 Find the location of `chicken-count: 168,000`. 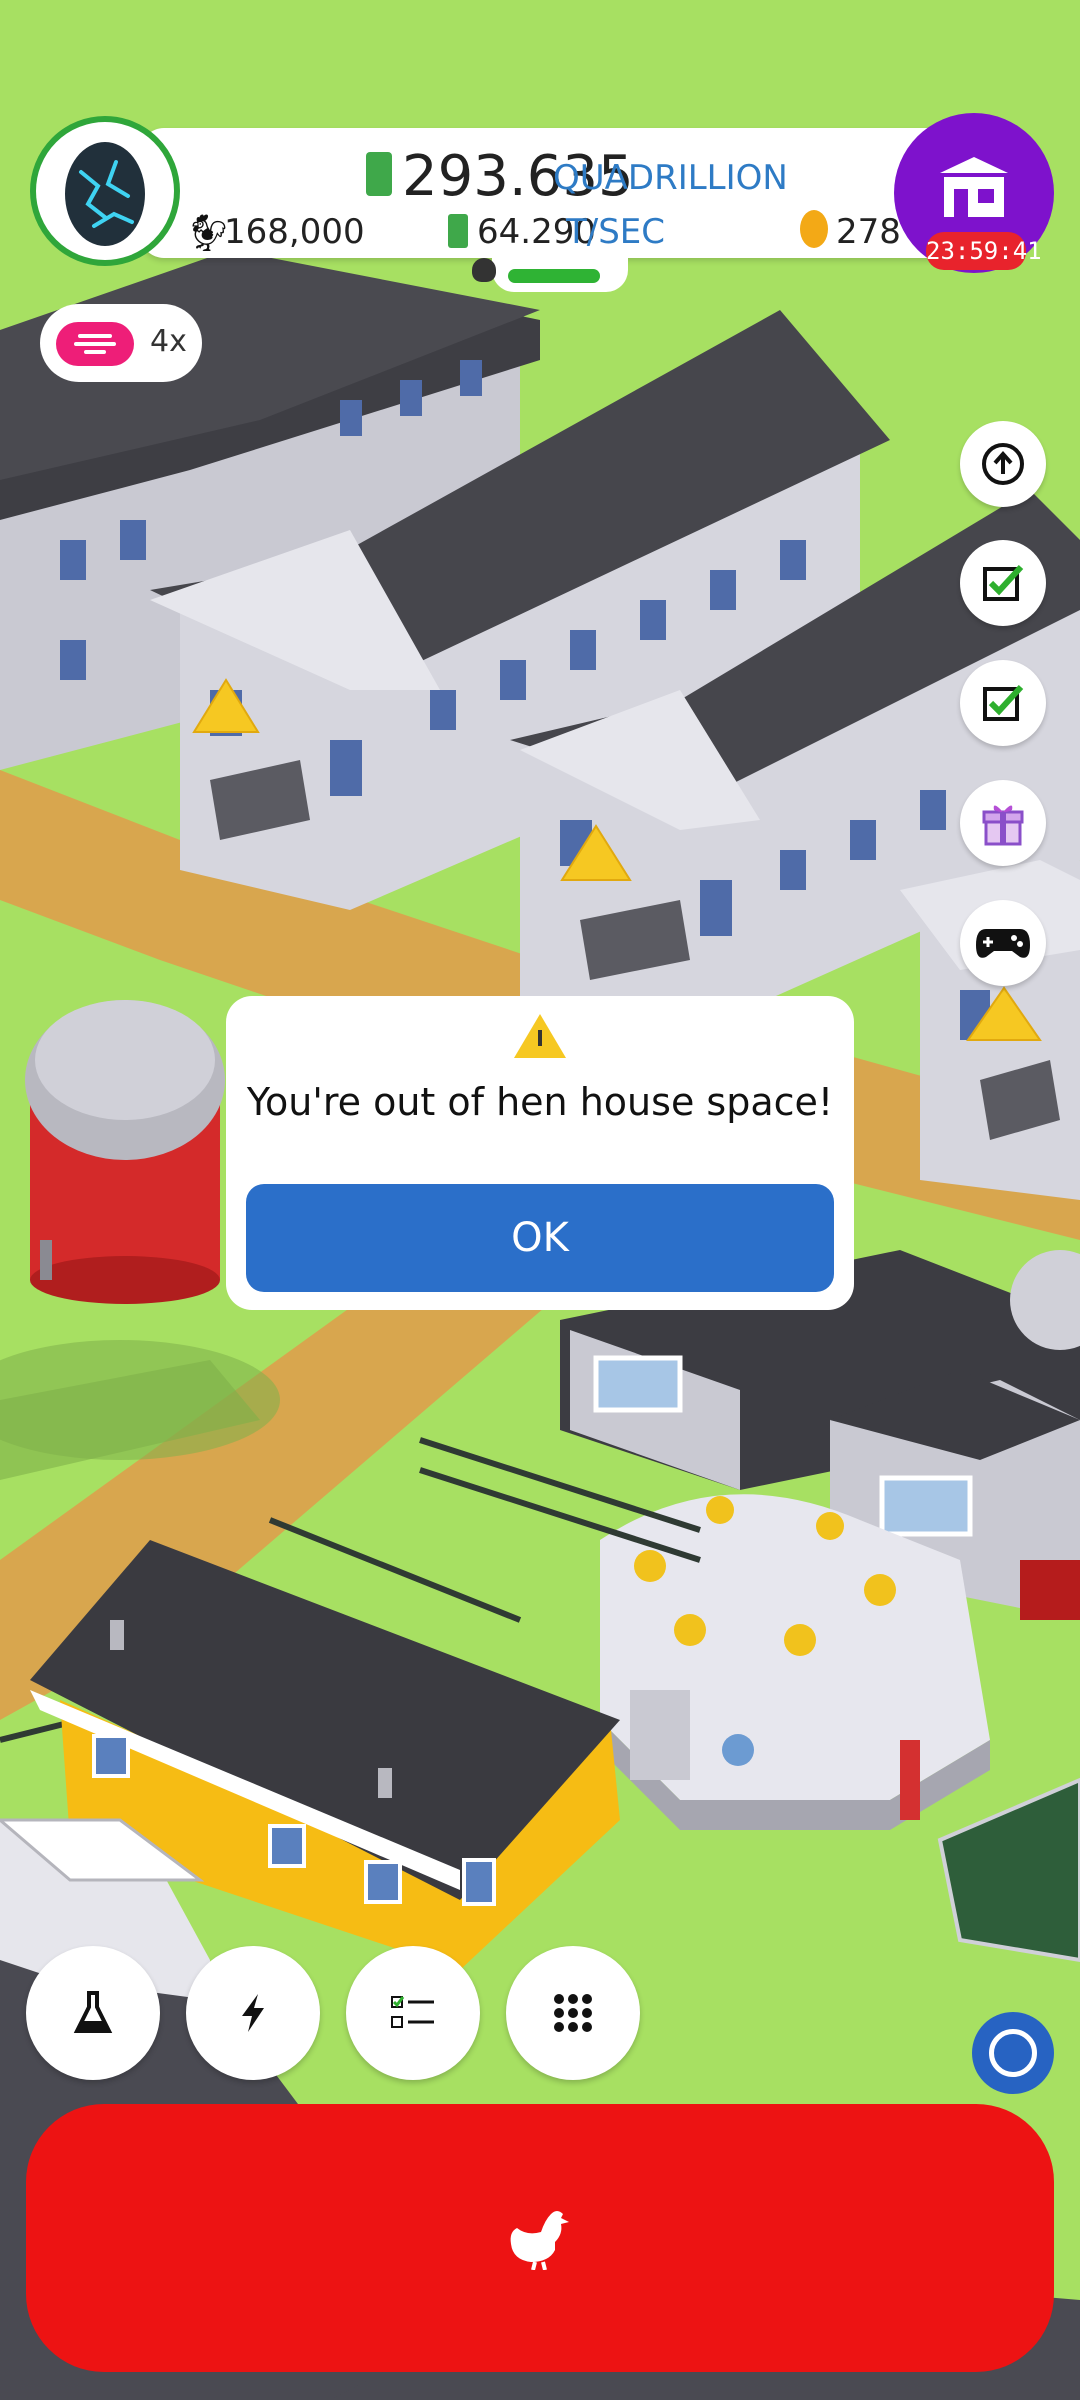

chicken-count: 168,000 is located at coordinates (294, 232).